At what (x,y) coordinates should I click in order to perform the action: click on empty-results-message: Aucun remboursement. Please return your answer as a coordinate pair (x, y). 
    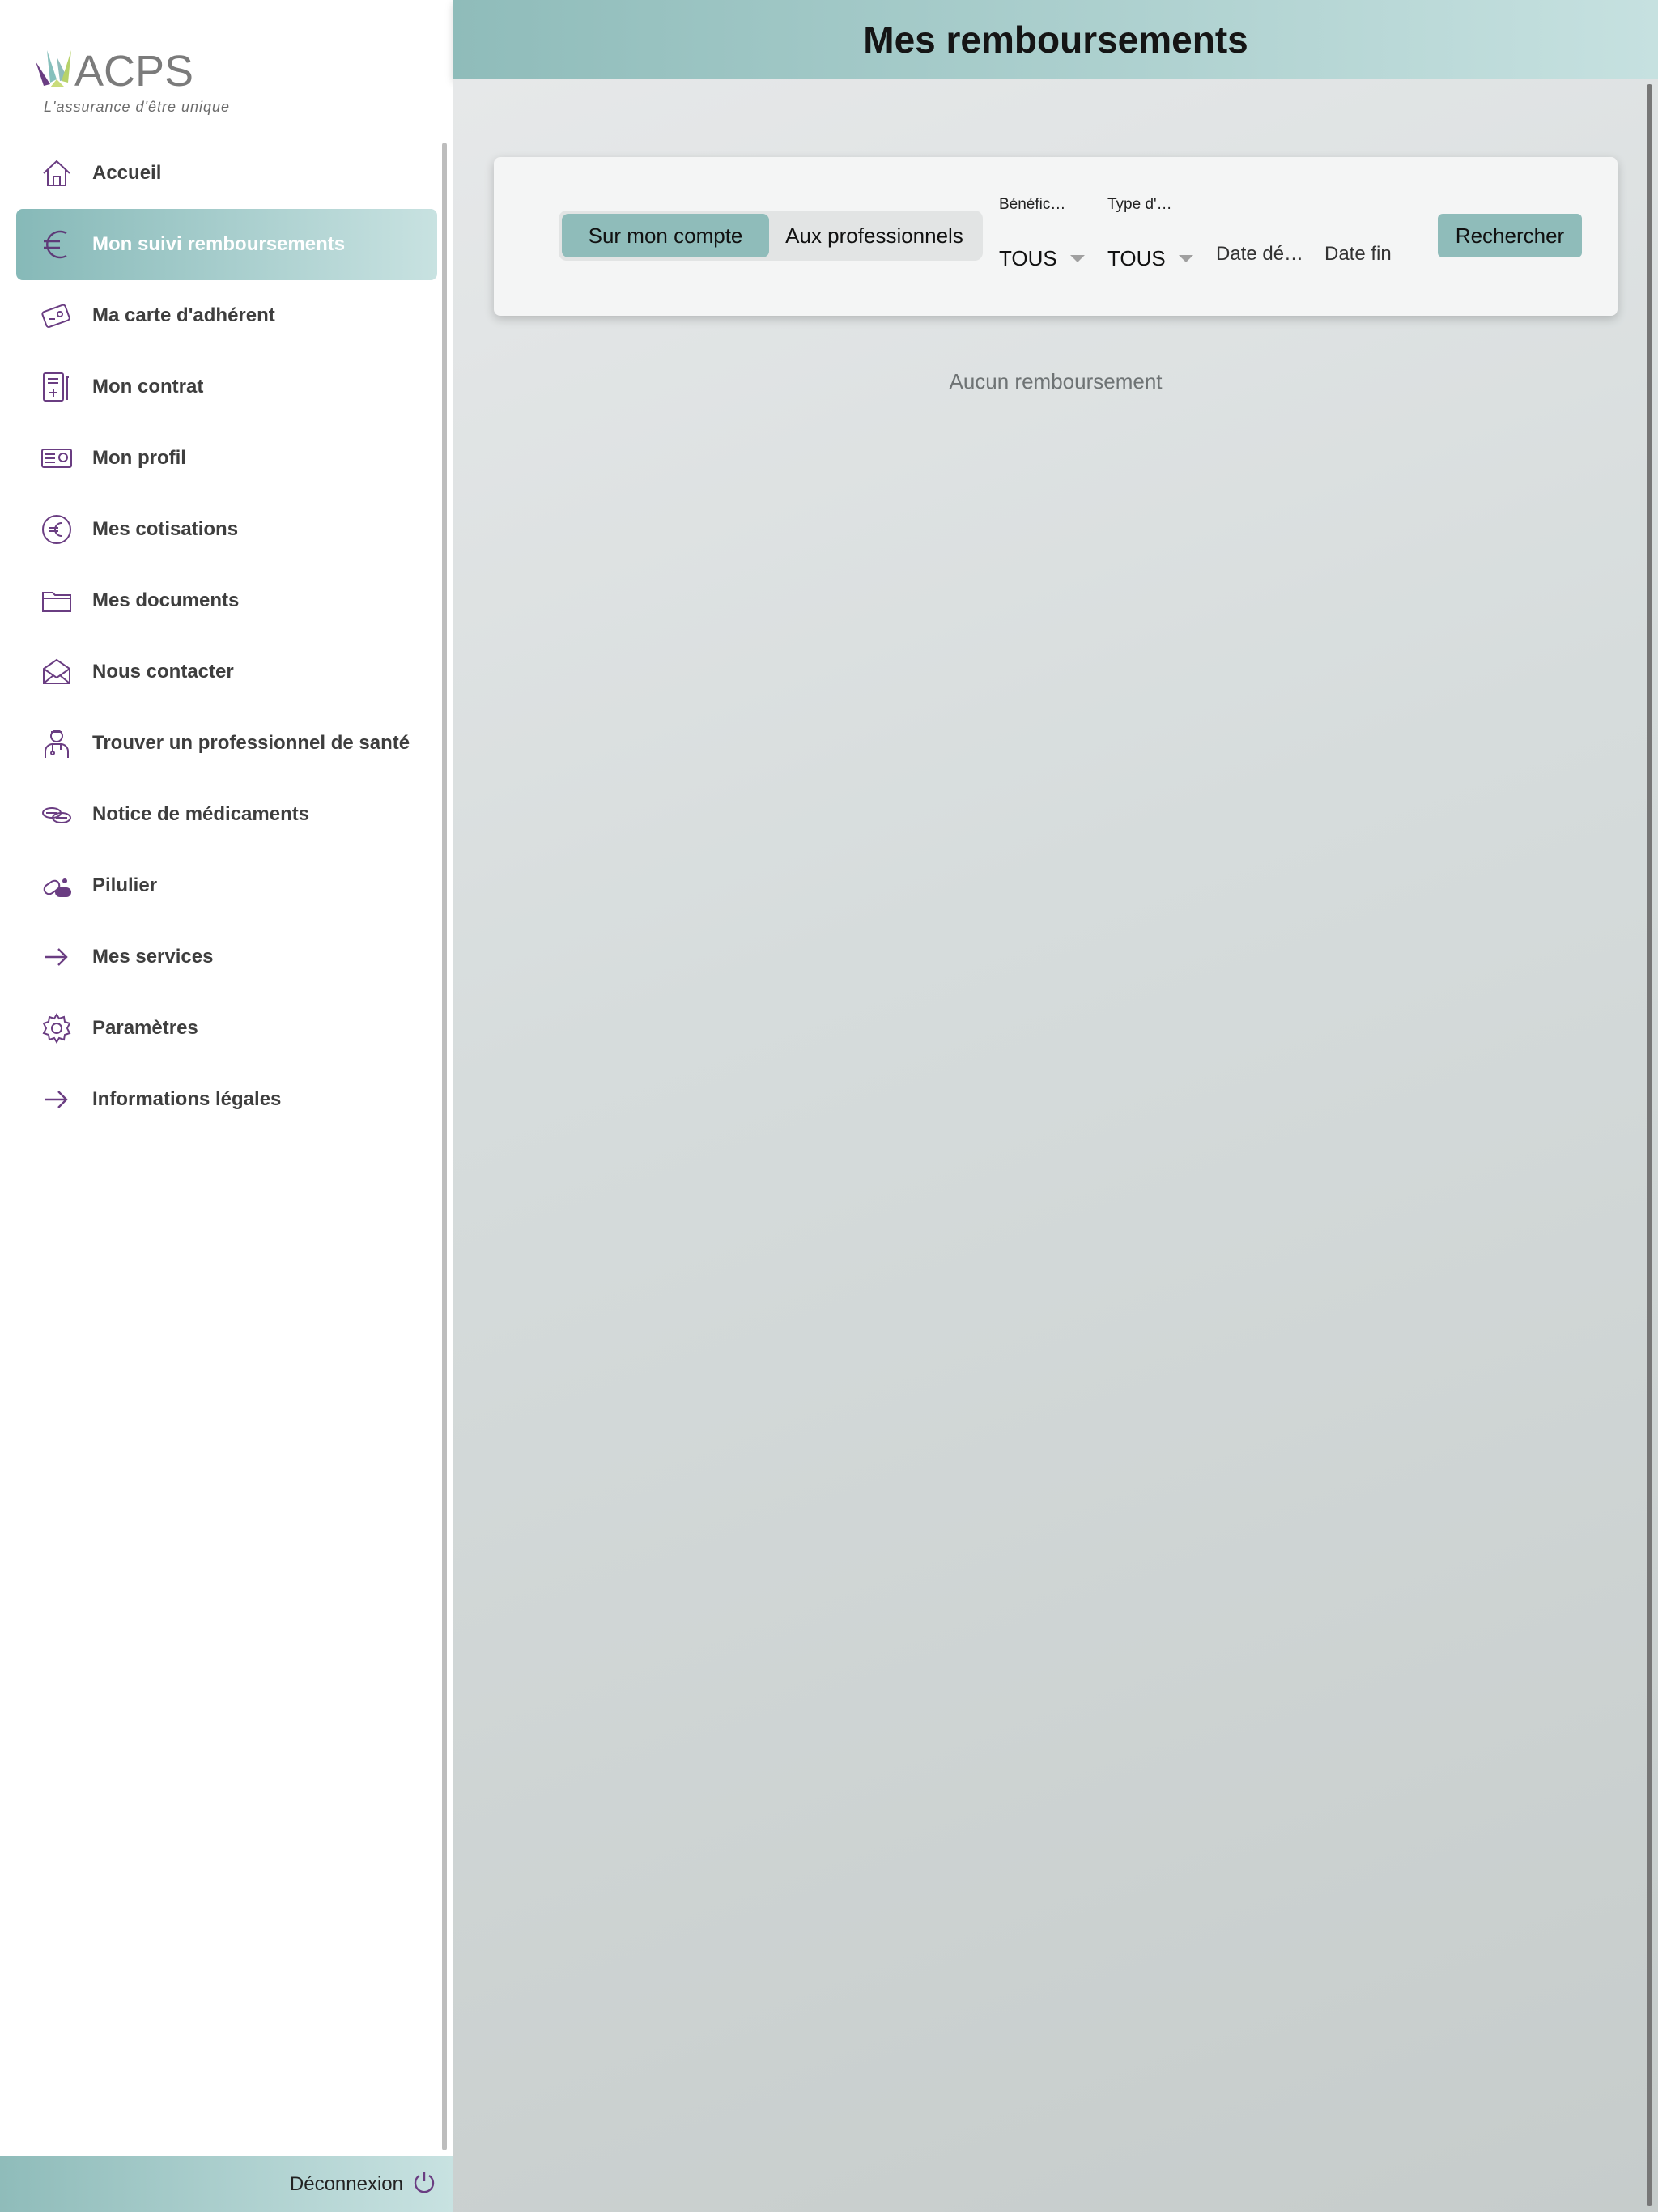
    Looking at the image, I should click on (1056, 381).